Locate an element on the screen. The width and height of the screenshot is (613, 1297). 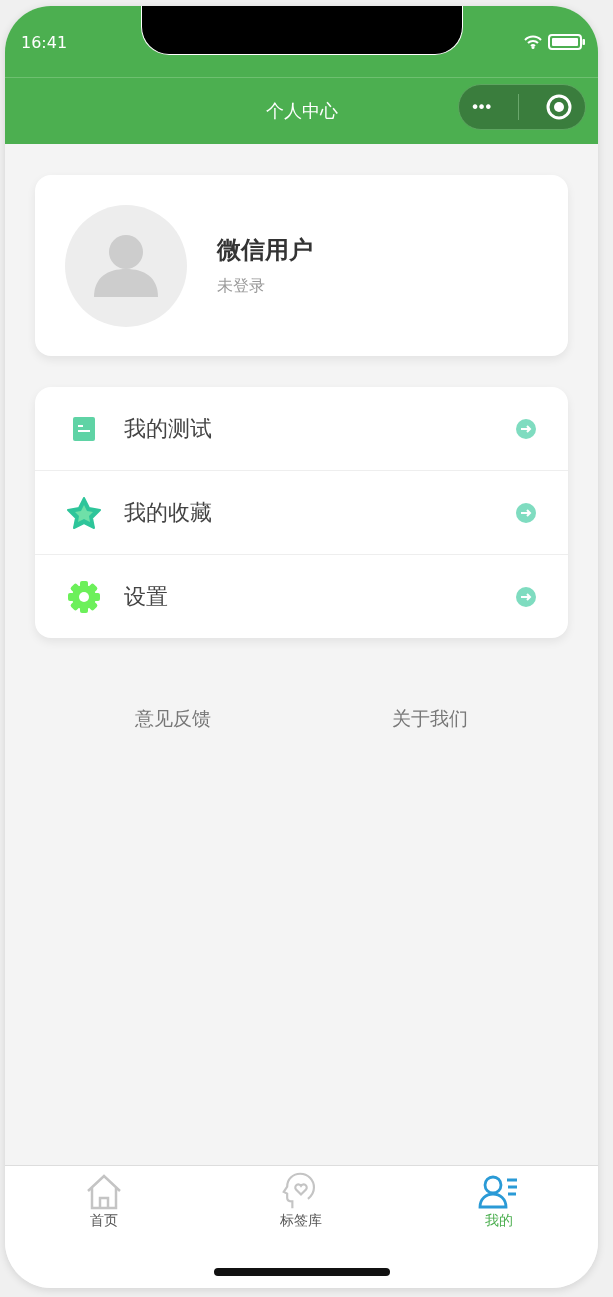
tab-item: 首页 is located at coordinates (103, 1201).